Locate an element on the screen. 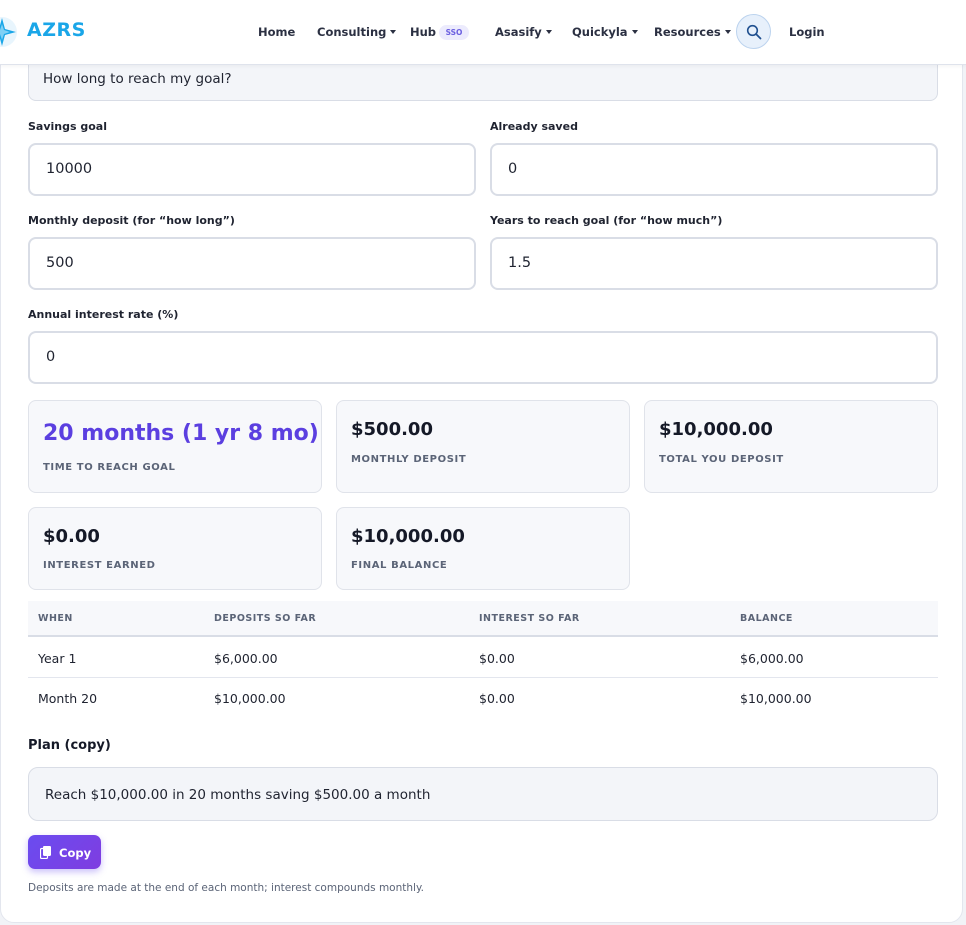 The width and height of the screenshot is (966, 925). stat-final-balance-label: FINAL BALANCE is located at coordinates (399, 565).